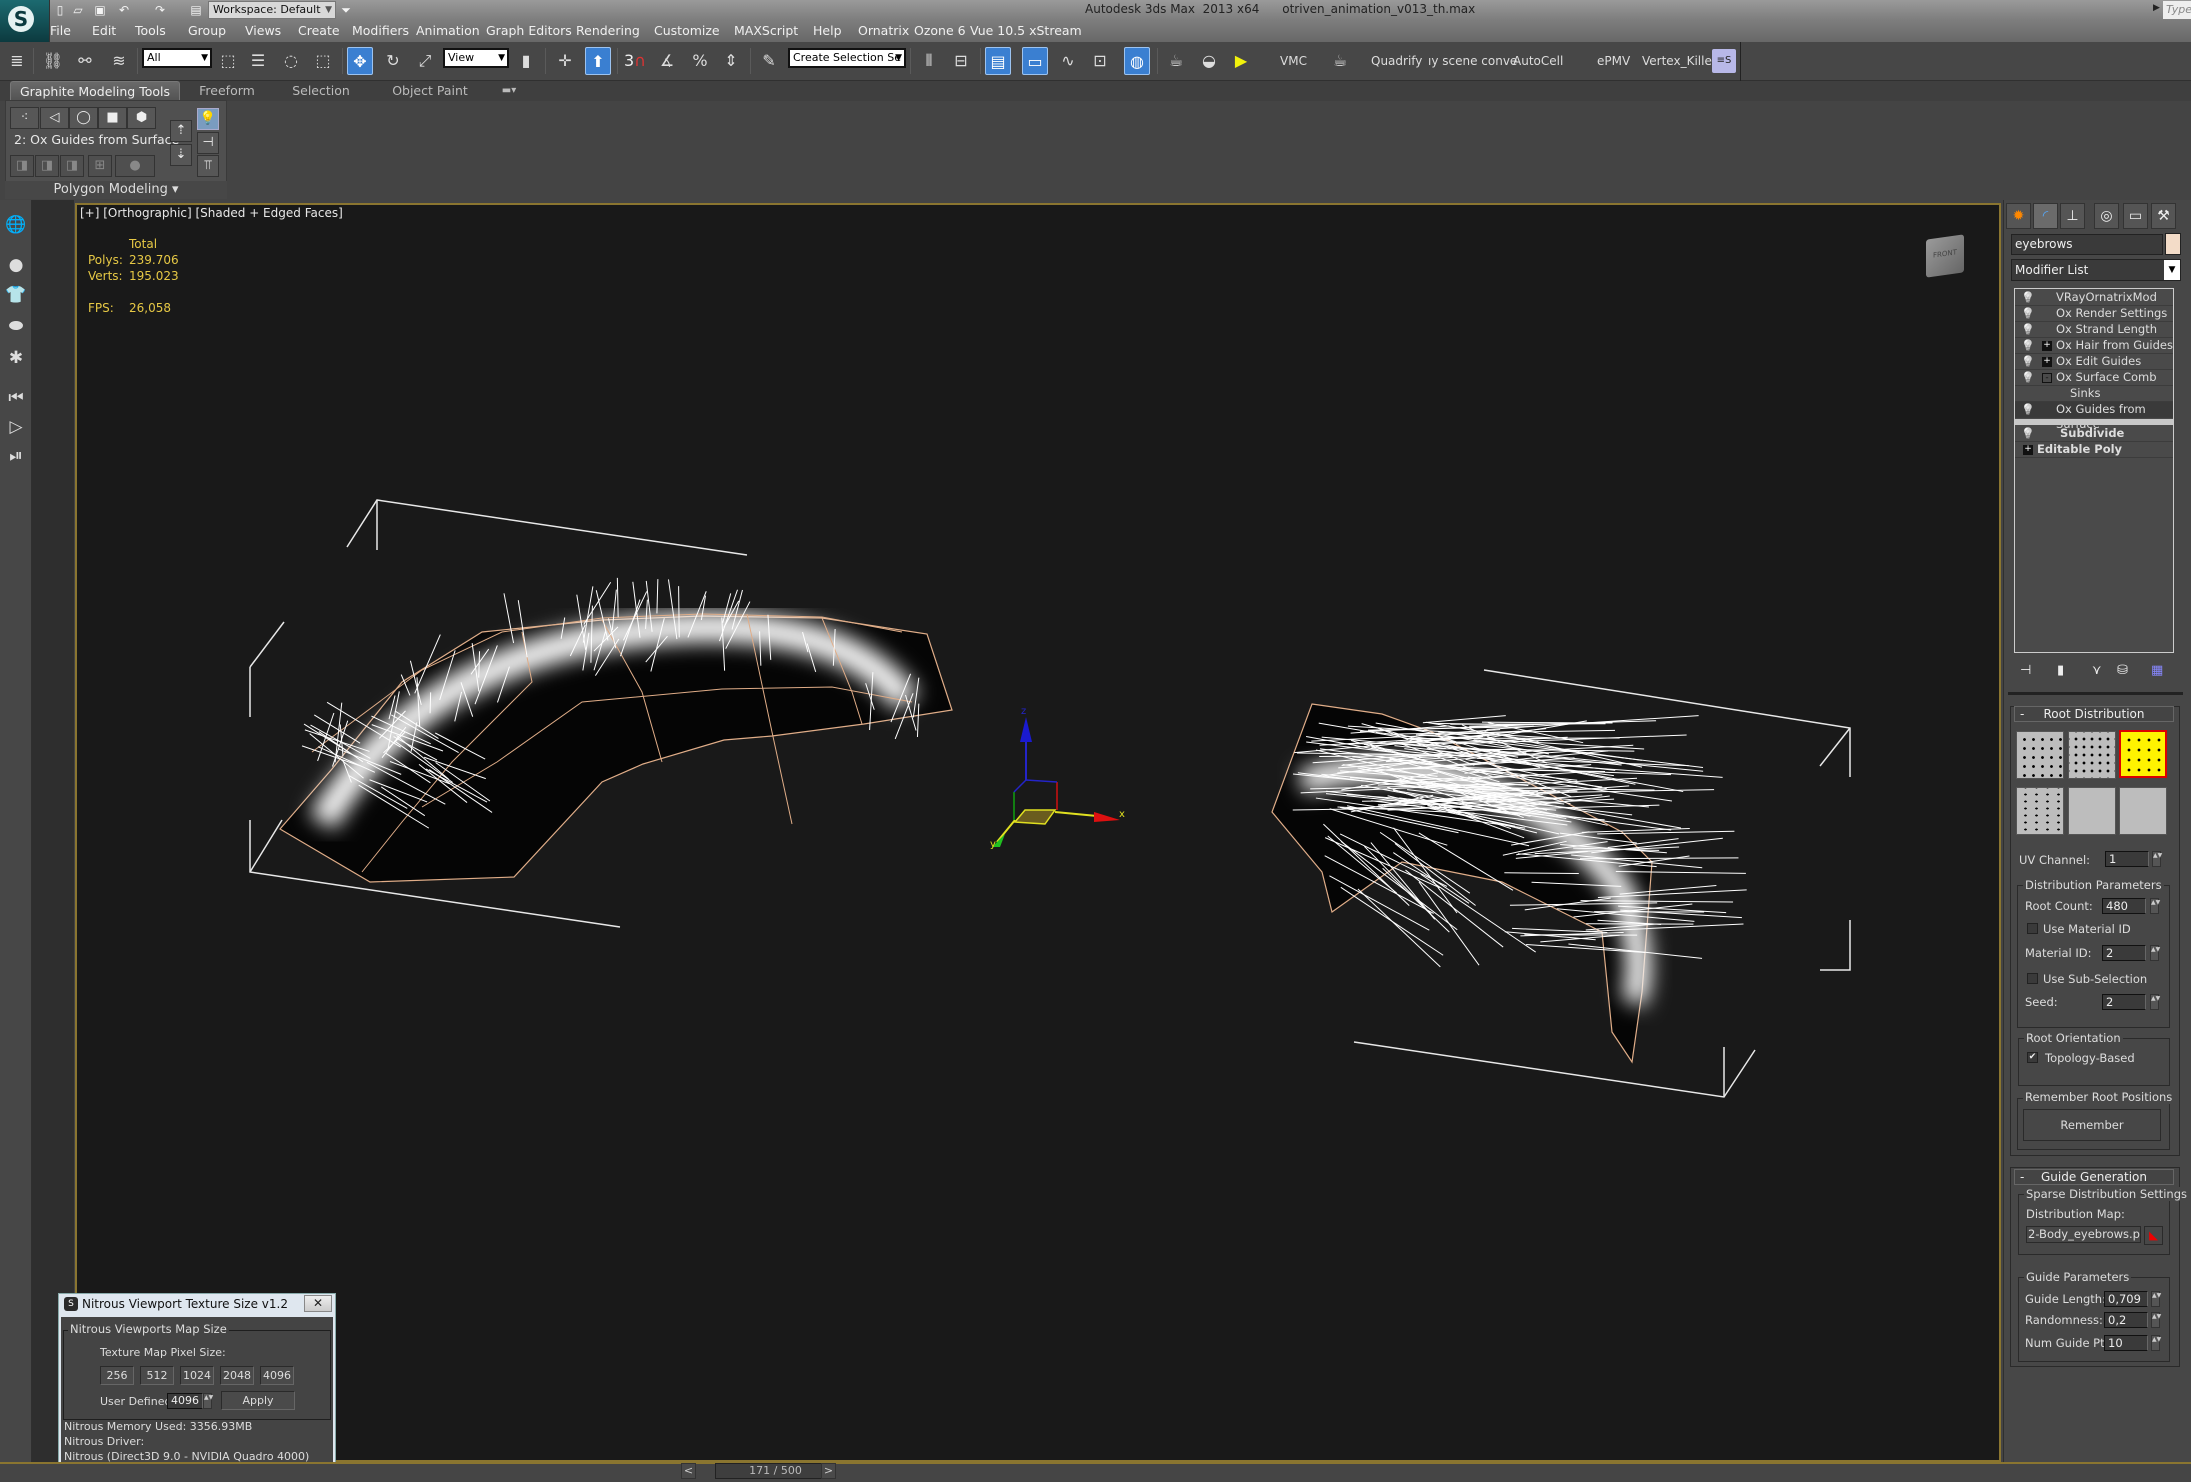  What do you see at coordinates (775, 1471) in the screenshot?
I see `time-slider: 171 / 500` at bounding box center [775, 1471].